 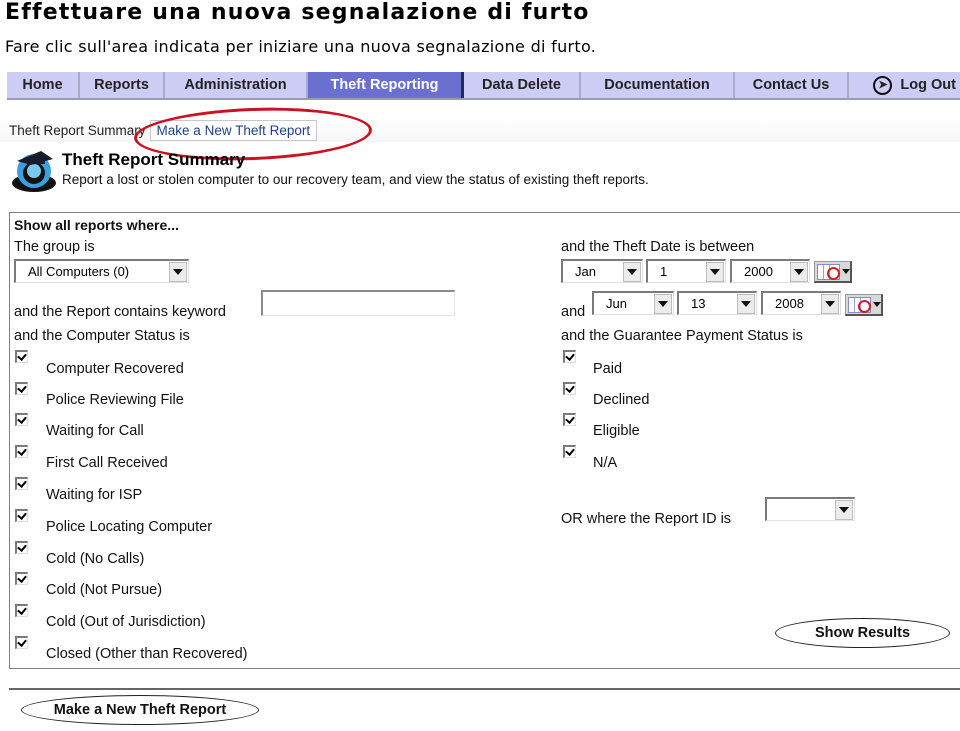 What do you see at coordinates (95, 431) in the screenshot?
I see `computer-status-option: Waiting for Call` at bounding box center [95, 431].